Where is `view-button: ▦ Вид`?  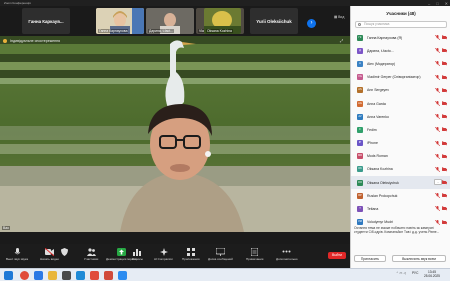 view-button: ▦ Вид is located at coordinates (339, 17).